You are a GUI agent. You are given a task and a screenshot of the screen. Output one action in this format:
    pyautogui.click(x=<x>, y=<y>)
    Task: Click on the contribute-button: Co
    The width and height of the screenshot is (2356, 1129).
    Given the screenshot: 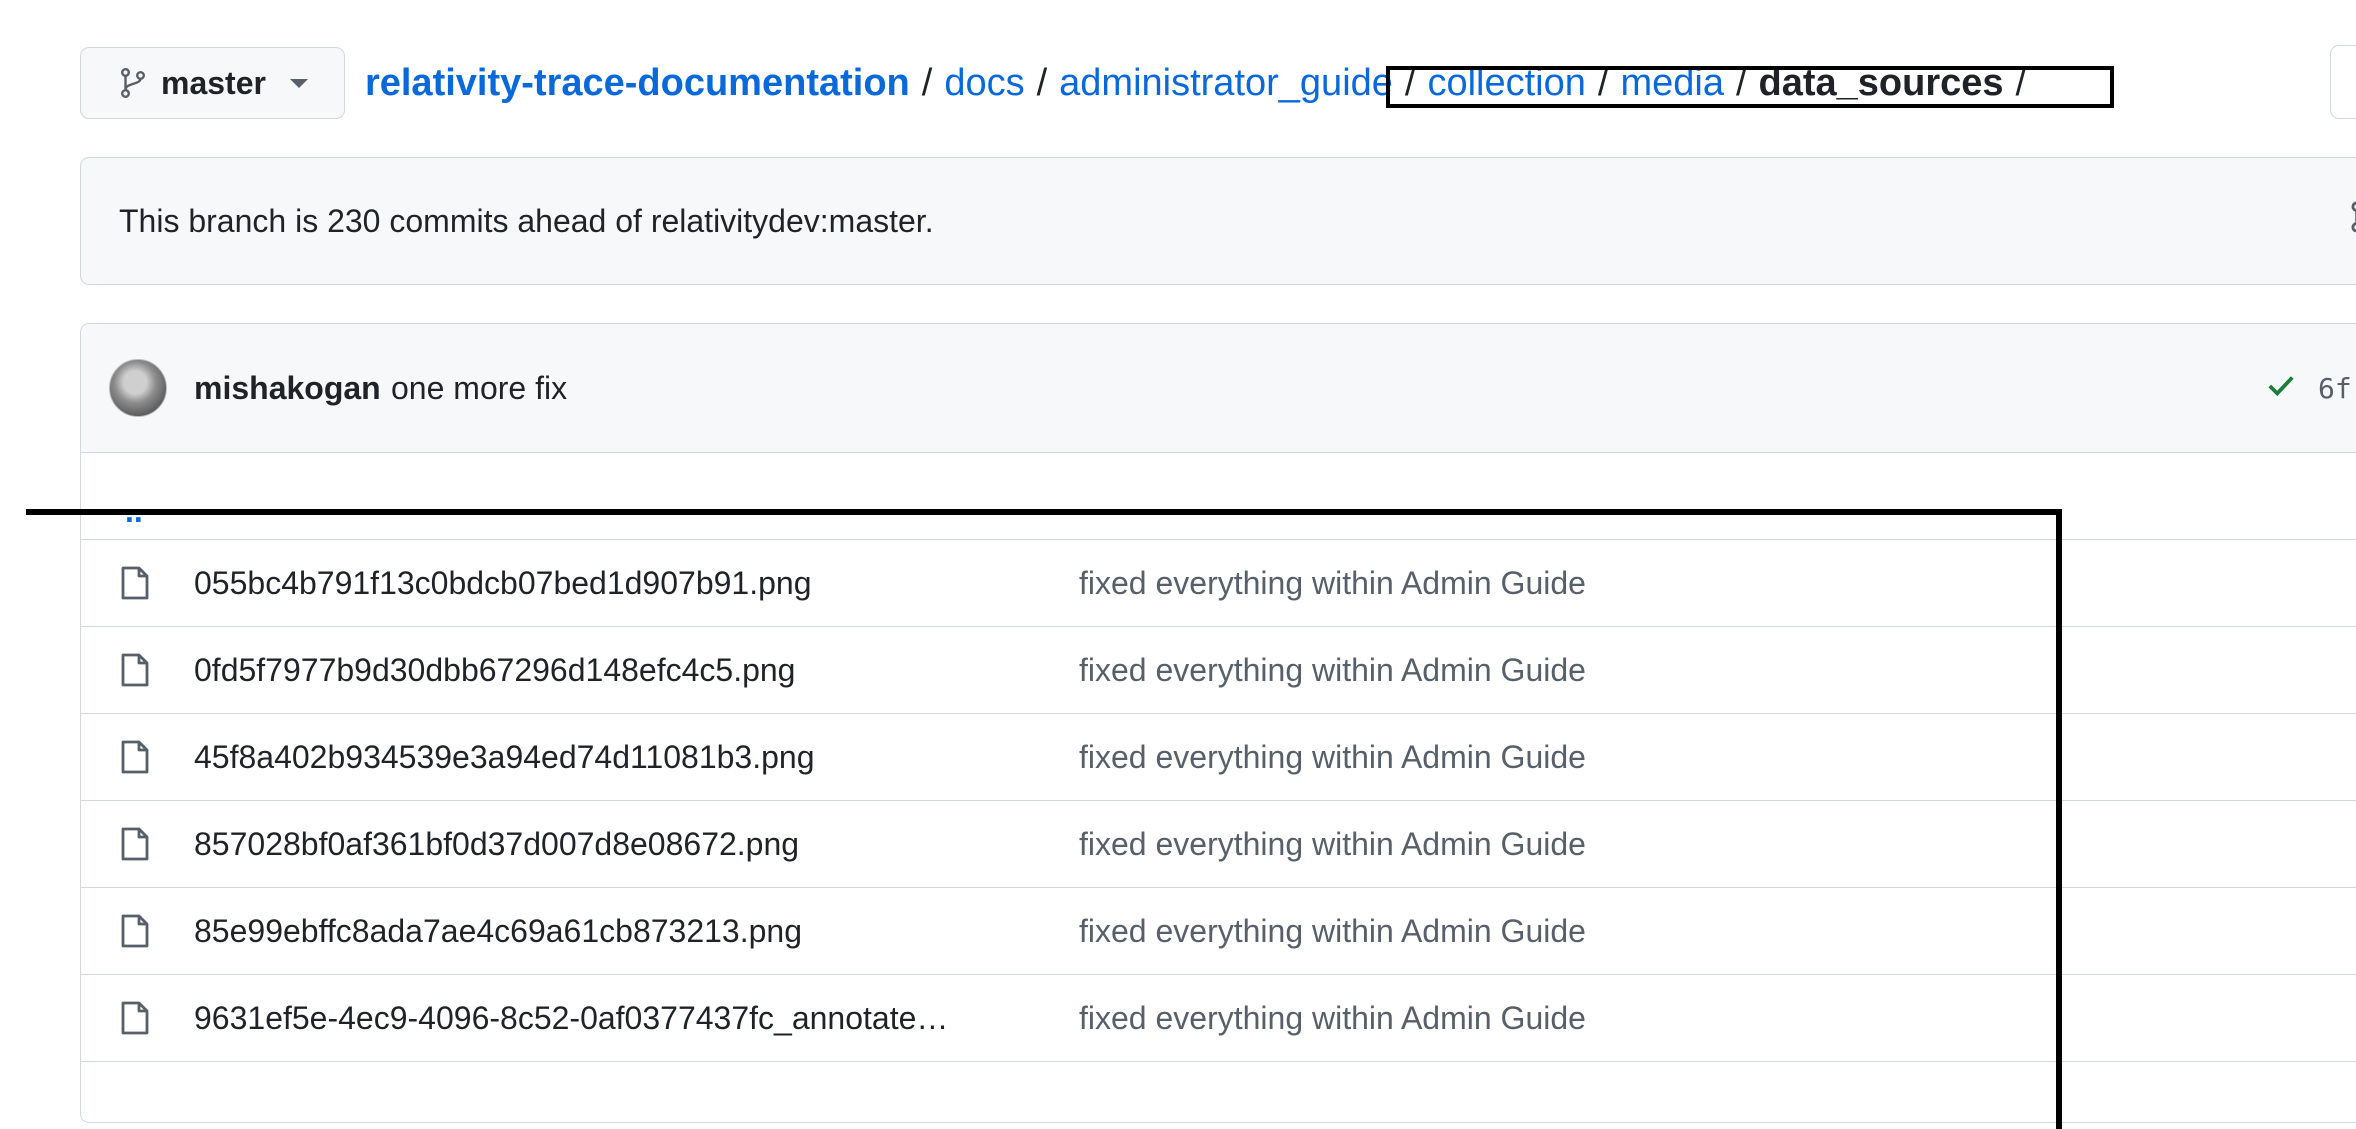 What is the action you would take?
    pyautogui.click(x=2353, y=221)
    